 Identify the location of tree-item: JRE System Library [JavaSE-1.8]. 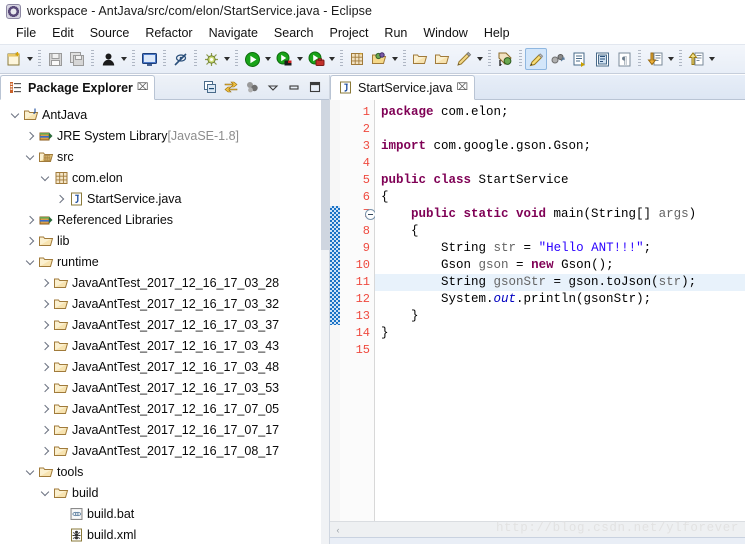
(164, 135).